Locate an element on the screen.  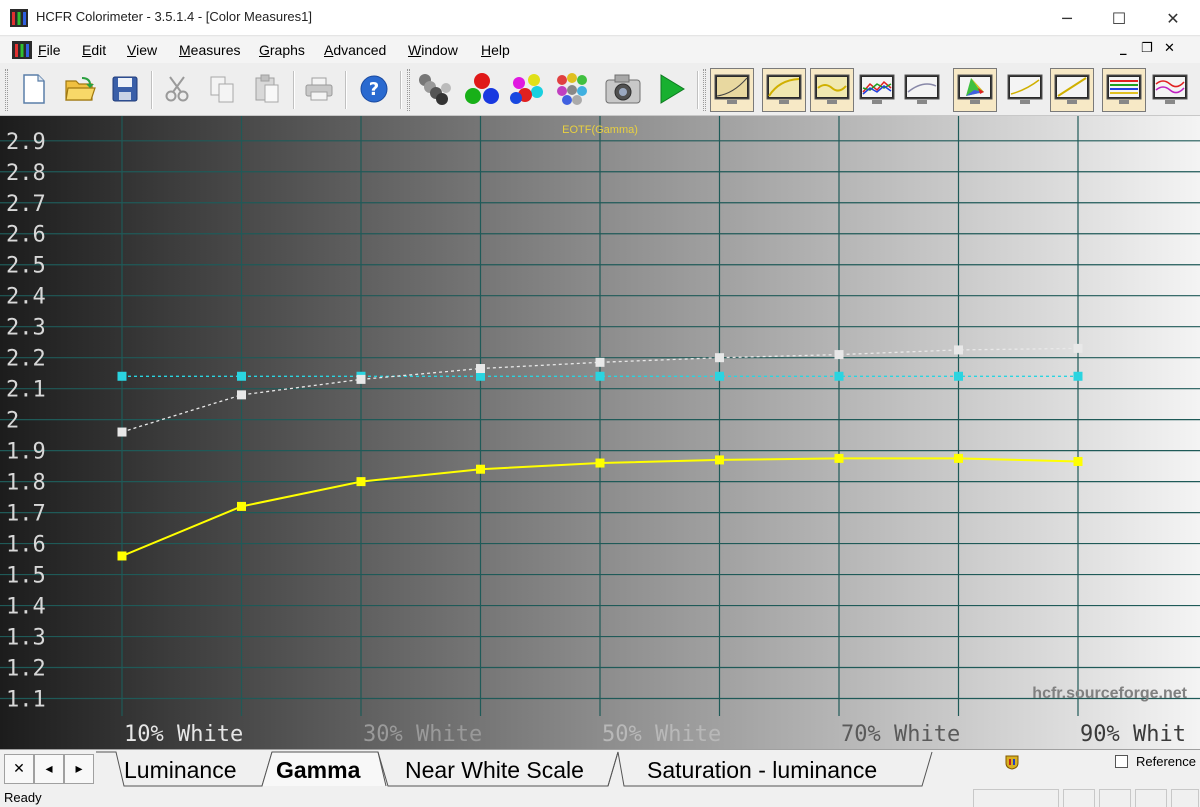
x-tick-label: 70% White is located at coordinates (900, 734).